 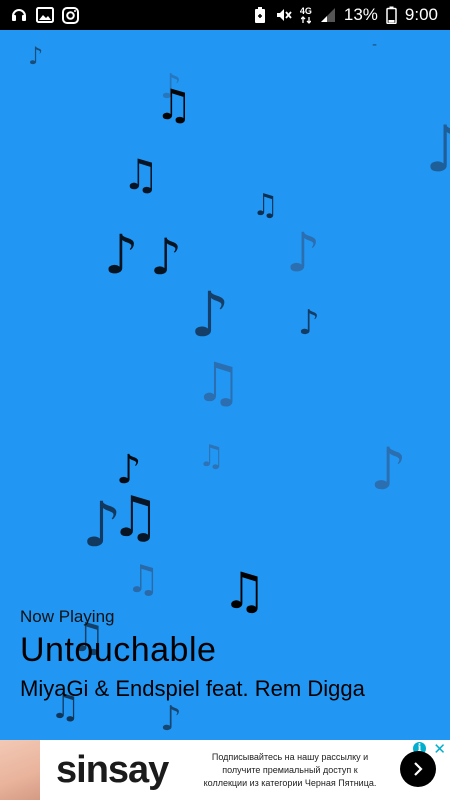 I want to click on image-icon, so click(x=45, y=15).